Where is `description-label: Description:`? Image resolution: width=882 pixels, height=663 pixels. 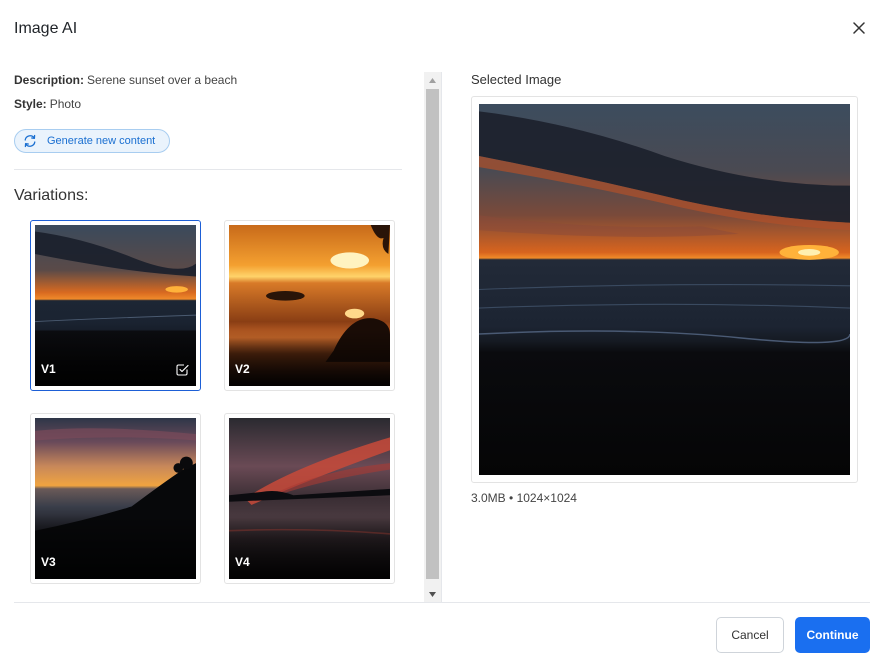 description-label: Description: is located at coordinates (49, 80).